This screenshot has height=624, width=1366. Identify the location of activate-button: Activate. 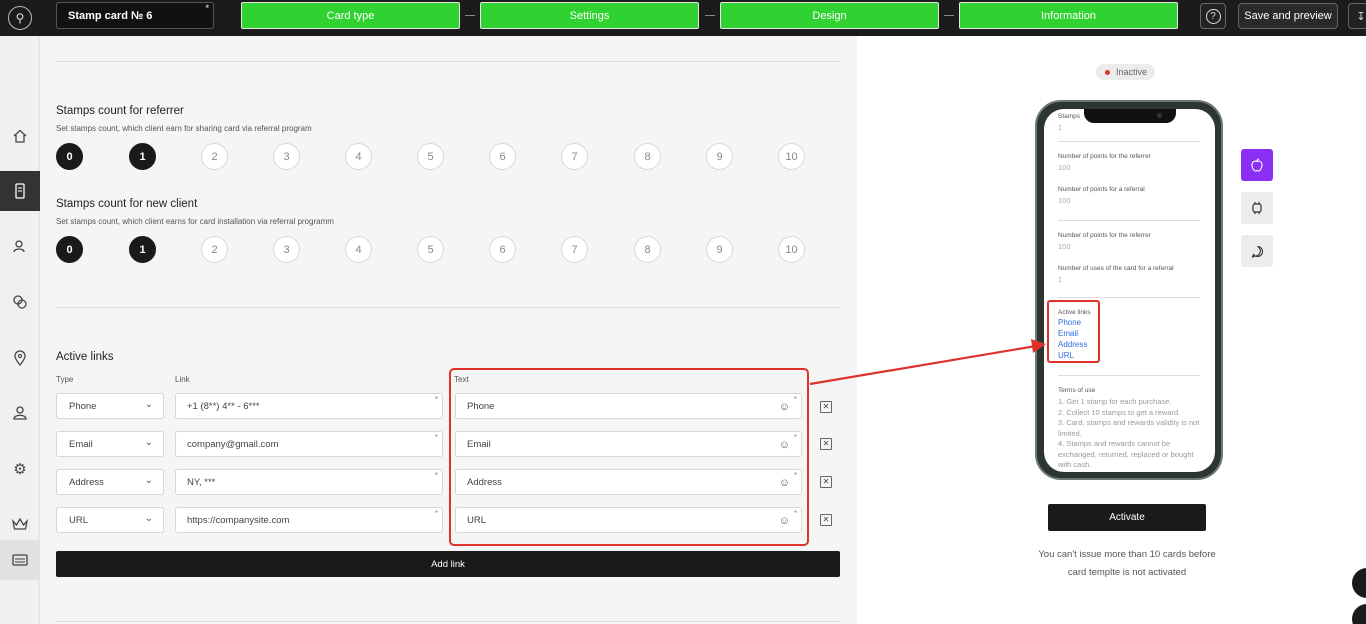
(1127, 517).